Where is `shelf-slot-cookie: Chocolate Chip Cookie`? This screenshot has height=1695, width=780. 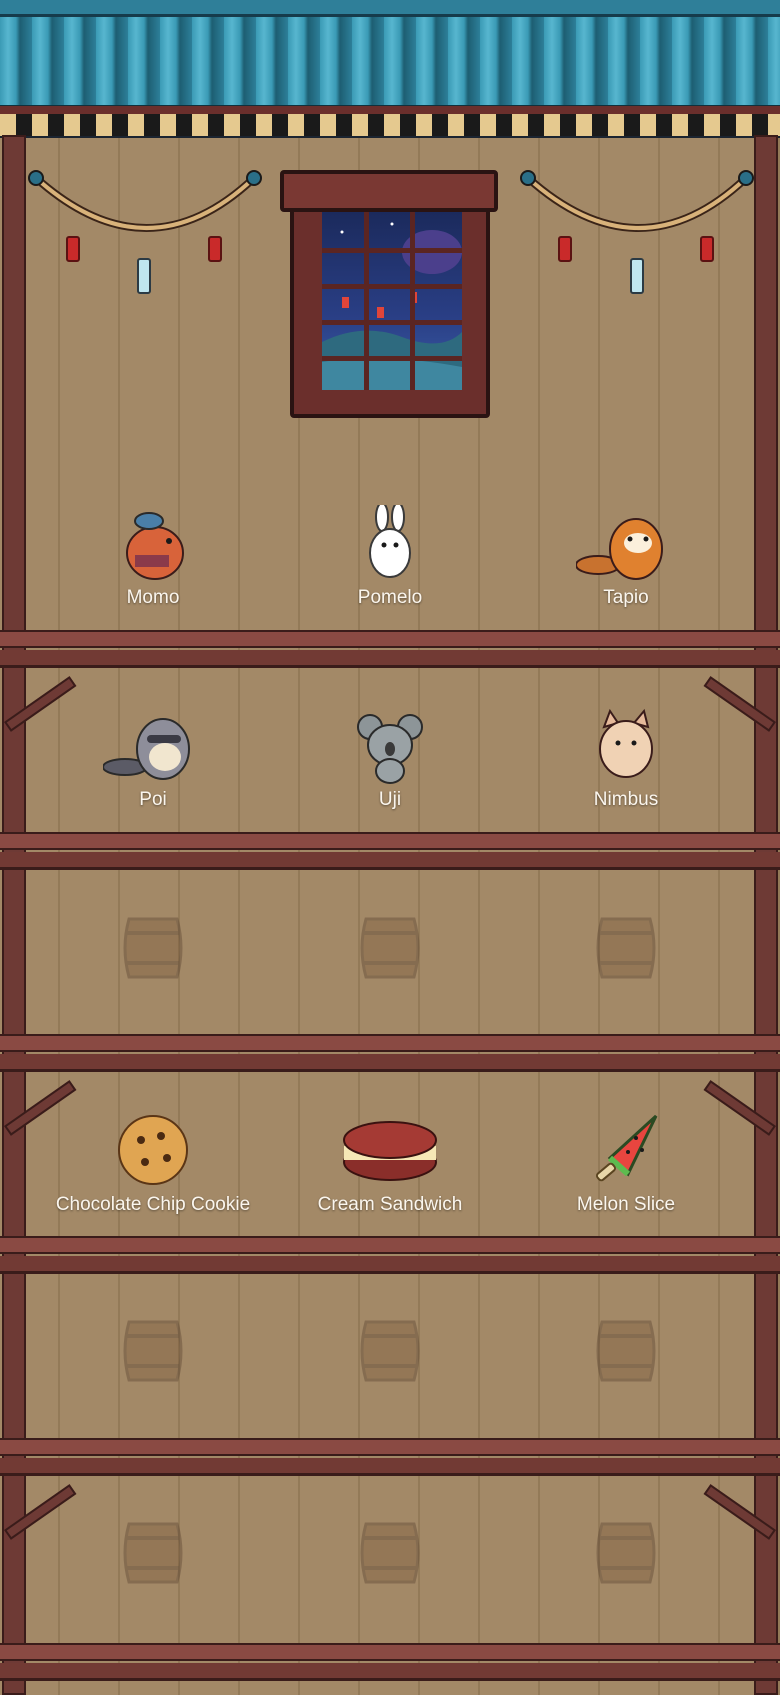
shelf-slot-cookie: Chocolate Chip Cookie is located at coordinates (153, 1172).